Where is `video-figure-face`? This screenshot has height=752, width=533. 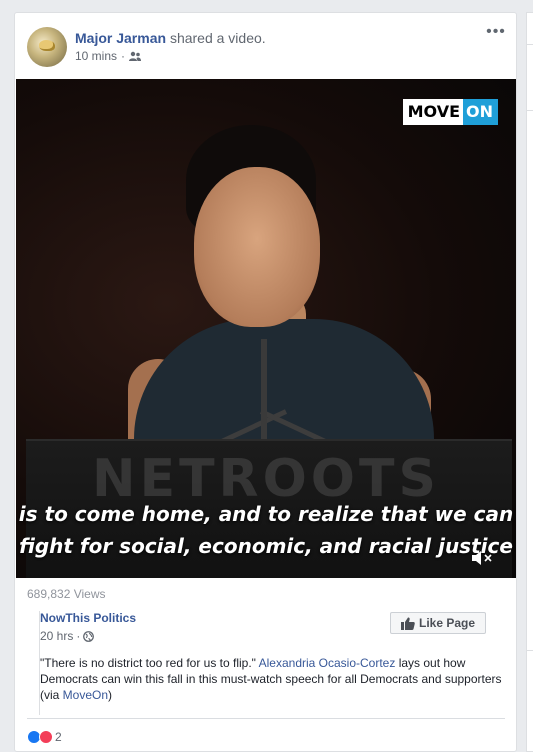
video-figure-face is located at coordinates (257, 247).